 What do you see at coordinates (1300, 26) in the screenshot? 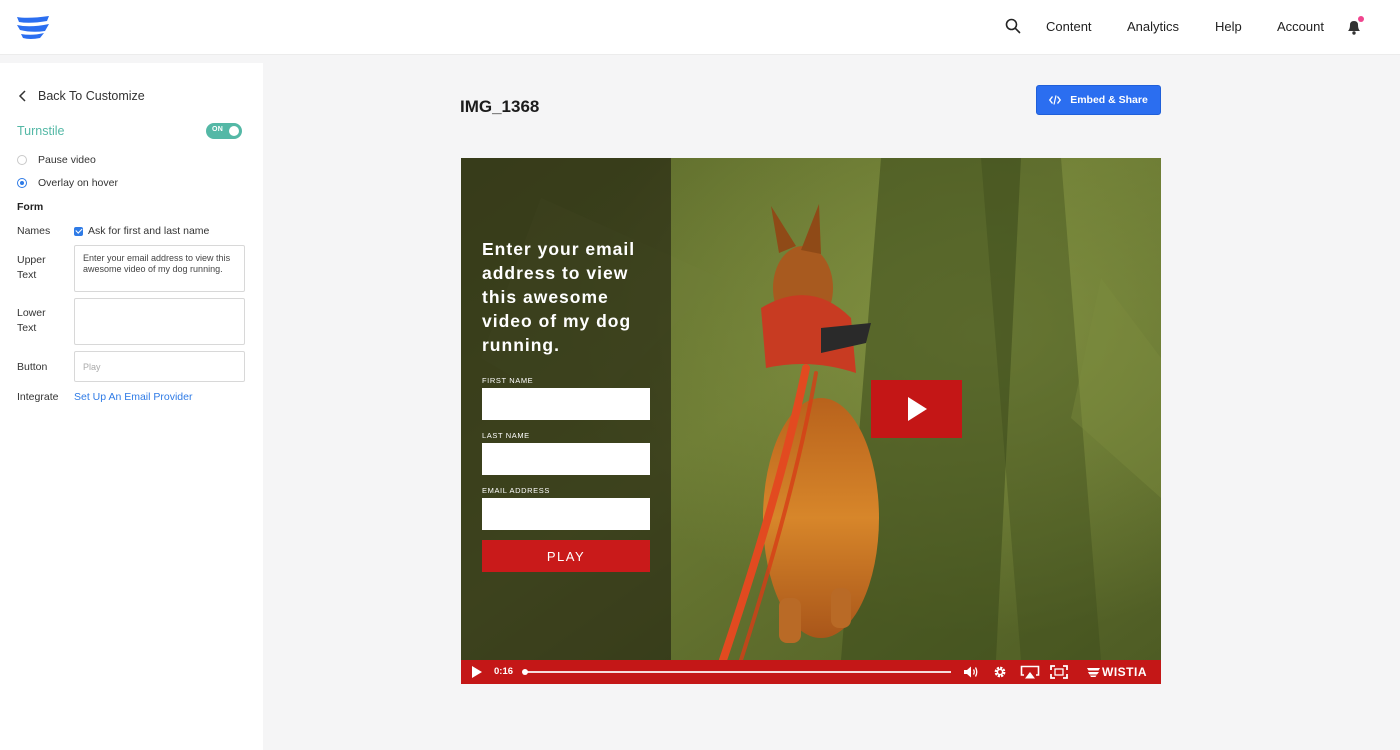
I see `nav-account-link: Account` at bounding box center [1300, 26].